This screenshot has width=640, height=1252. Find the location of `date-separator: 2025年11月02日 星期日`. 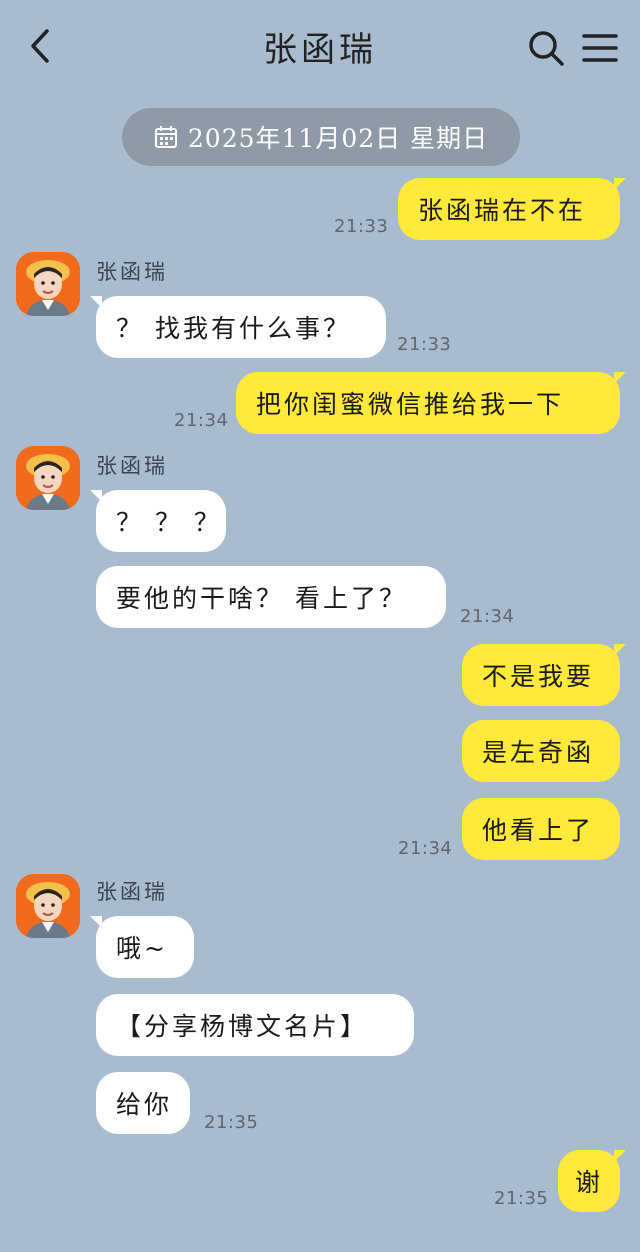

date-separator: 2025年11月02日 星期日 is located at coordinates (321, 137).